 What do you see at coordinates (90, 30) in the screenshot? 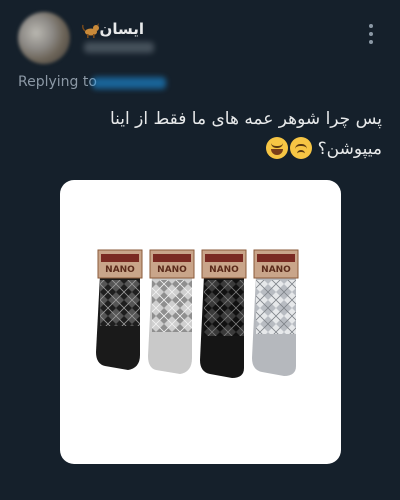
I see `dog-emoji-icon` at bounding box center [90, 30].